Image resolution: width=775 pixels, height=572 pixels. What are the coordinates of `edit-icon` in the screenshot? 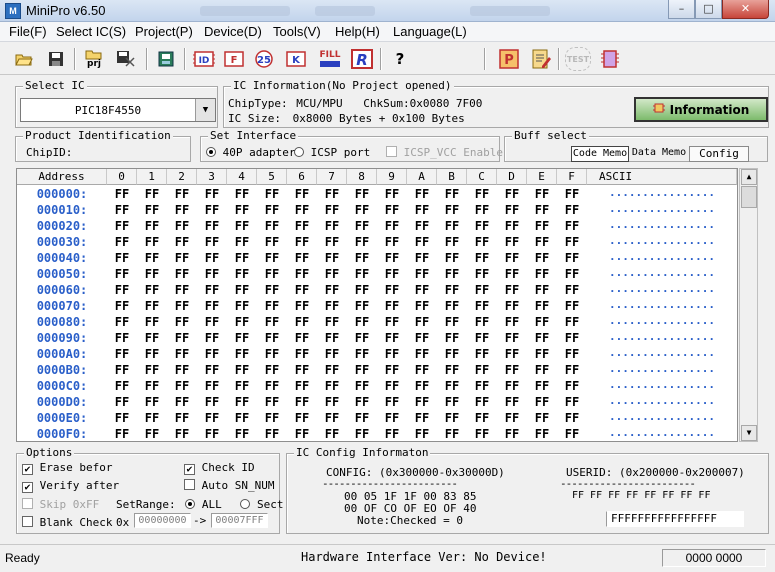 It's located at (541, 59).